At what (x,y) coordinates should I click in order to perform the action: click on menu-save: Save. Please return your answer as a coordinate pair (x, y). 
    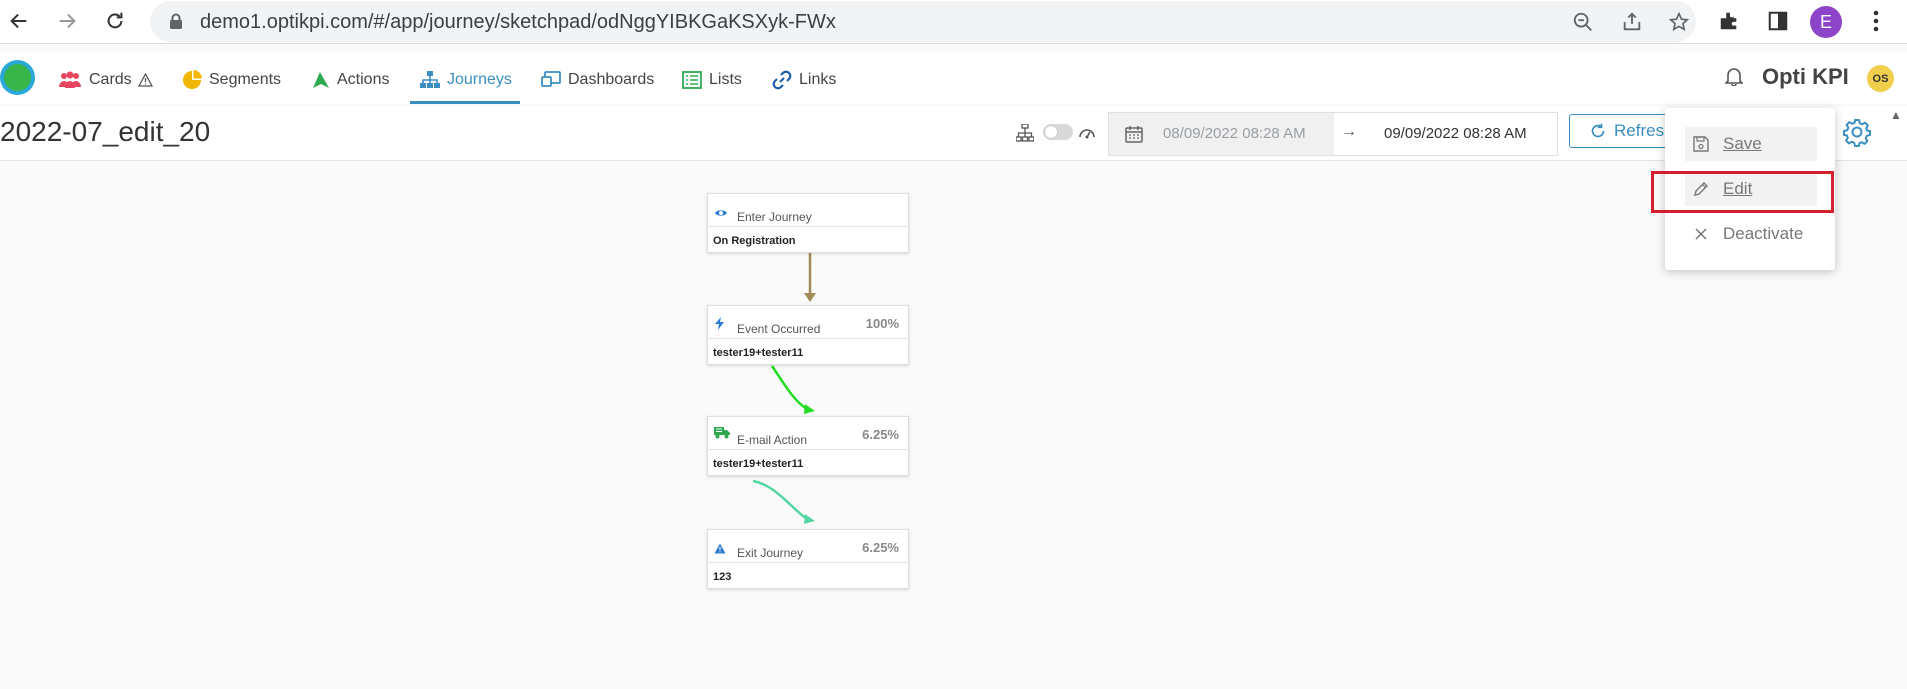
    Looking at the image, I should click on (1751, 144).